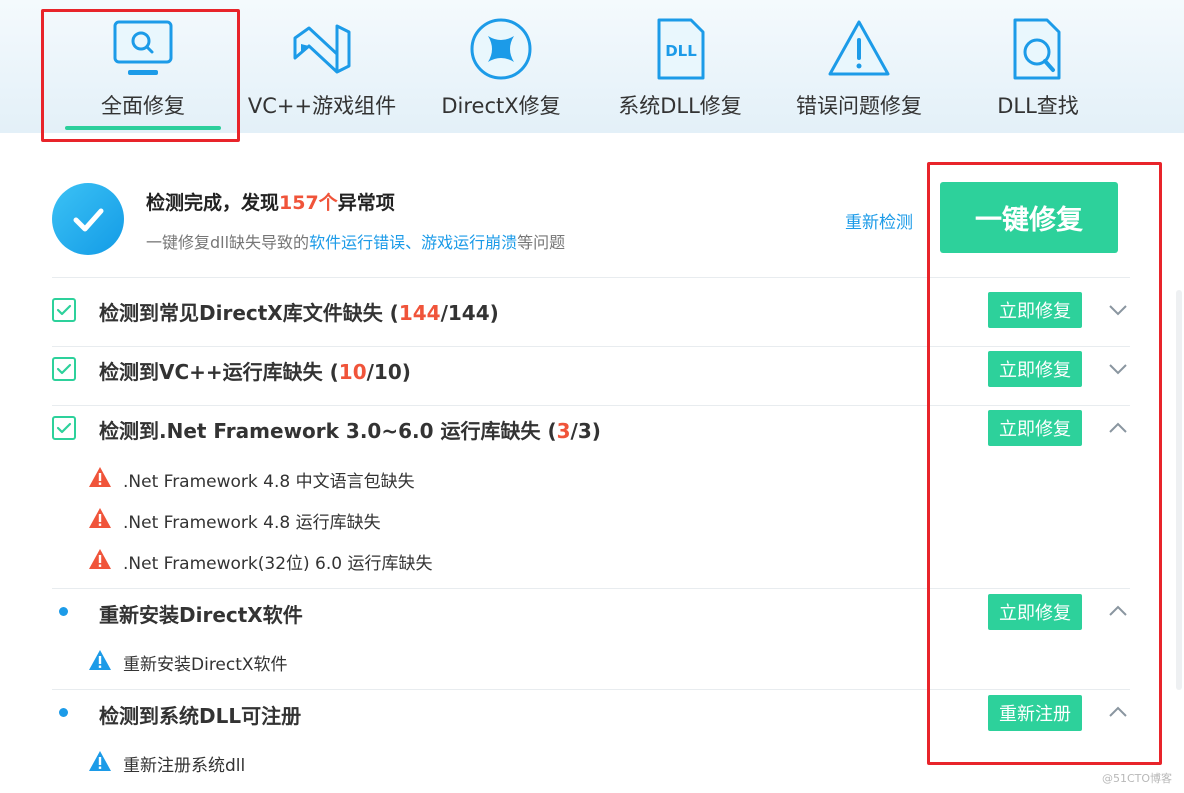 The height and width of the screenshot is (793, 1184). Describe the element at coordinates (278, 564) in the screenshot. I see `sub-item: .Net Framework(32位) 6.0 运行库缺失` at that location.